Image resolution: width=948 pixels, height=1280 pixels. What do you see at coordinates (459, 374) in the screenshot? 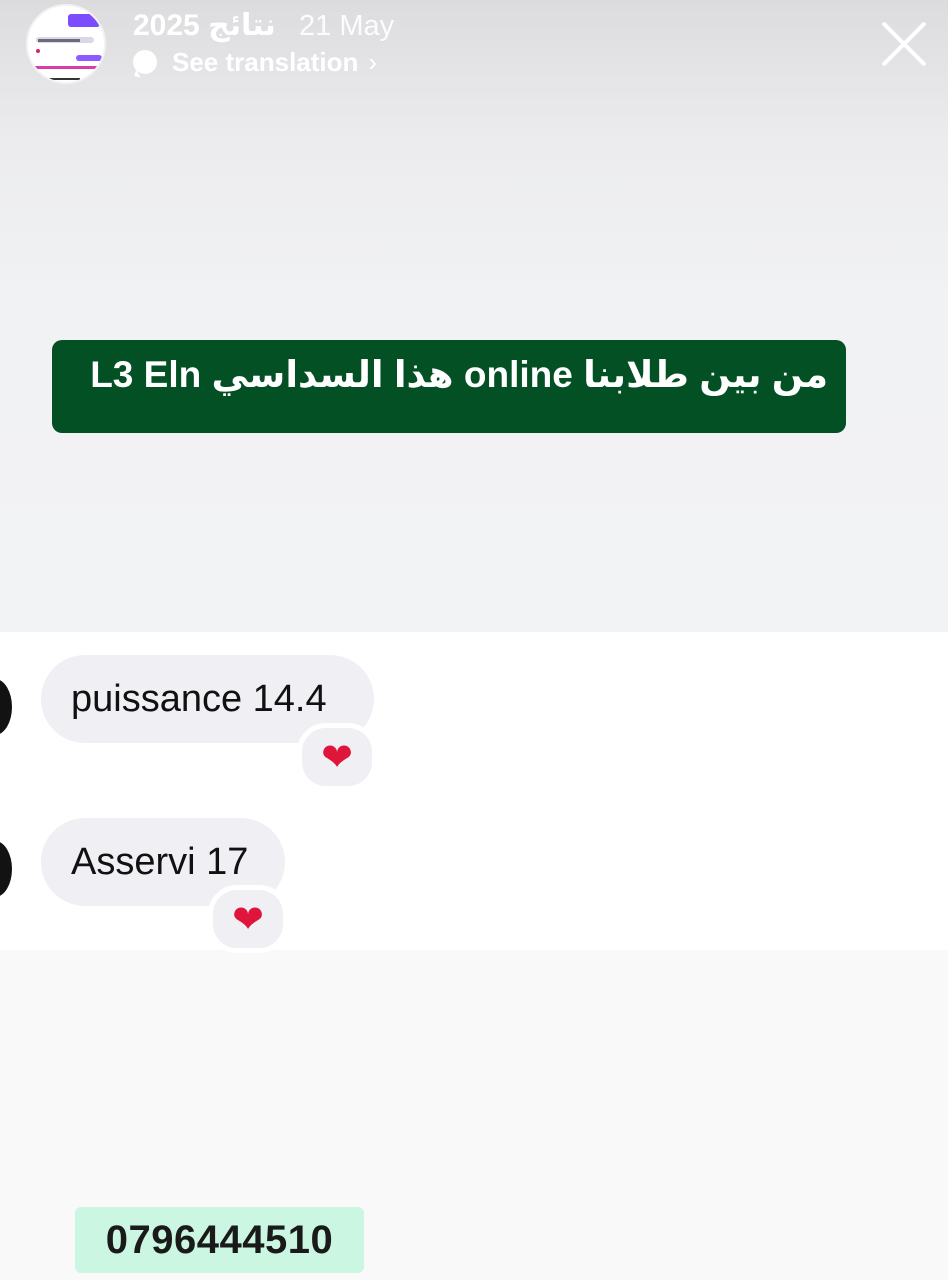
I see `banner-text: من بين طلابنا online هذا السداسي L3 Eln` at bounding box center [459, 374].